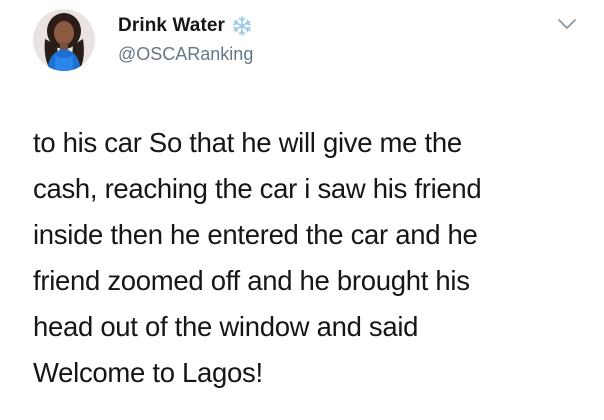  Describe the element at coordinates (185, 54) in the screenshot. I see `user-handle: @OSCARanking` at that location.